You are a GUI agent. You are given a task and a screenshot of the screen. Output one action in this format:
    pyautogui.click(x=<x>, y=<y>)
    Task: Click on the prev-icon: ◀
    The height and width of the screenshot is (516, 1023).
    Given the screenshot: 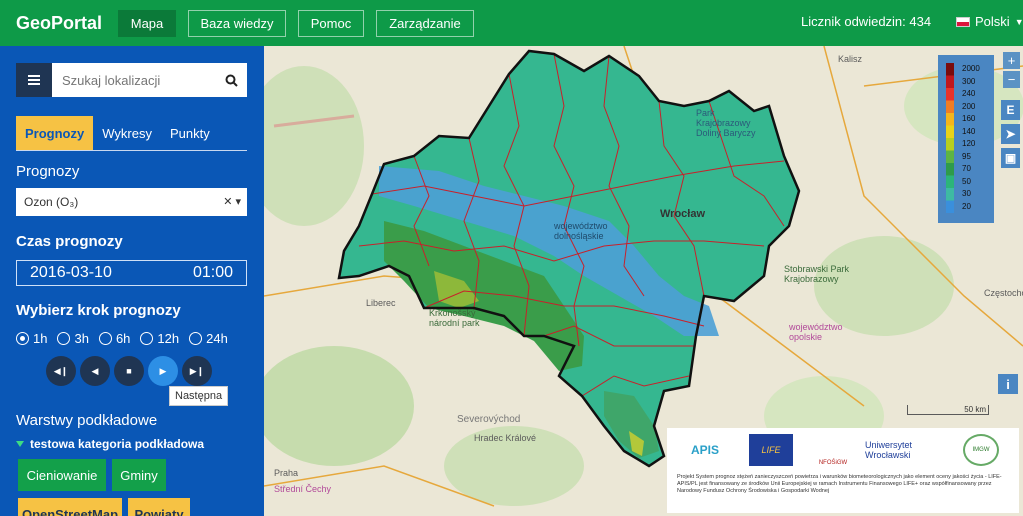 What is the action you would take?
    pyautogui.click(x=95, y=370)
    